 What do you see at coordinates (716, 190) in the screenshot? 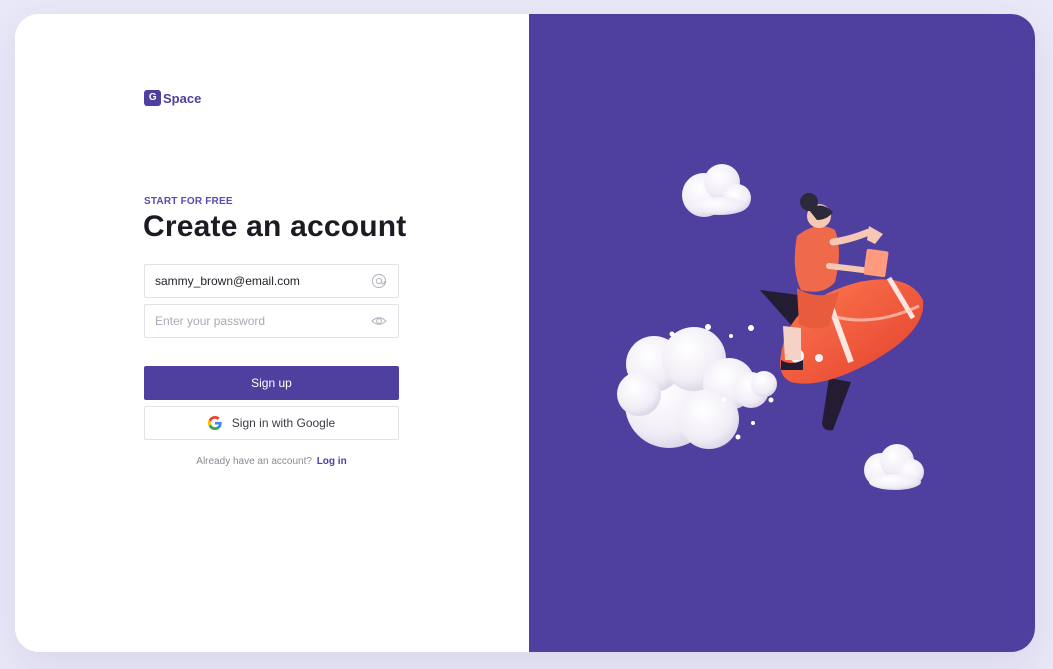
I see `cloud-top` at bounding box center [716, 190].